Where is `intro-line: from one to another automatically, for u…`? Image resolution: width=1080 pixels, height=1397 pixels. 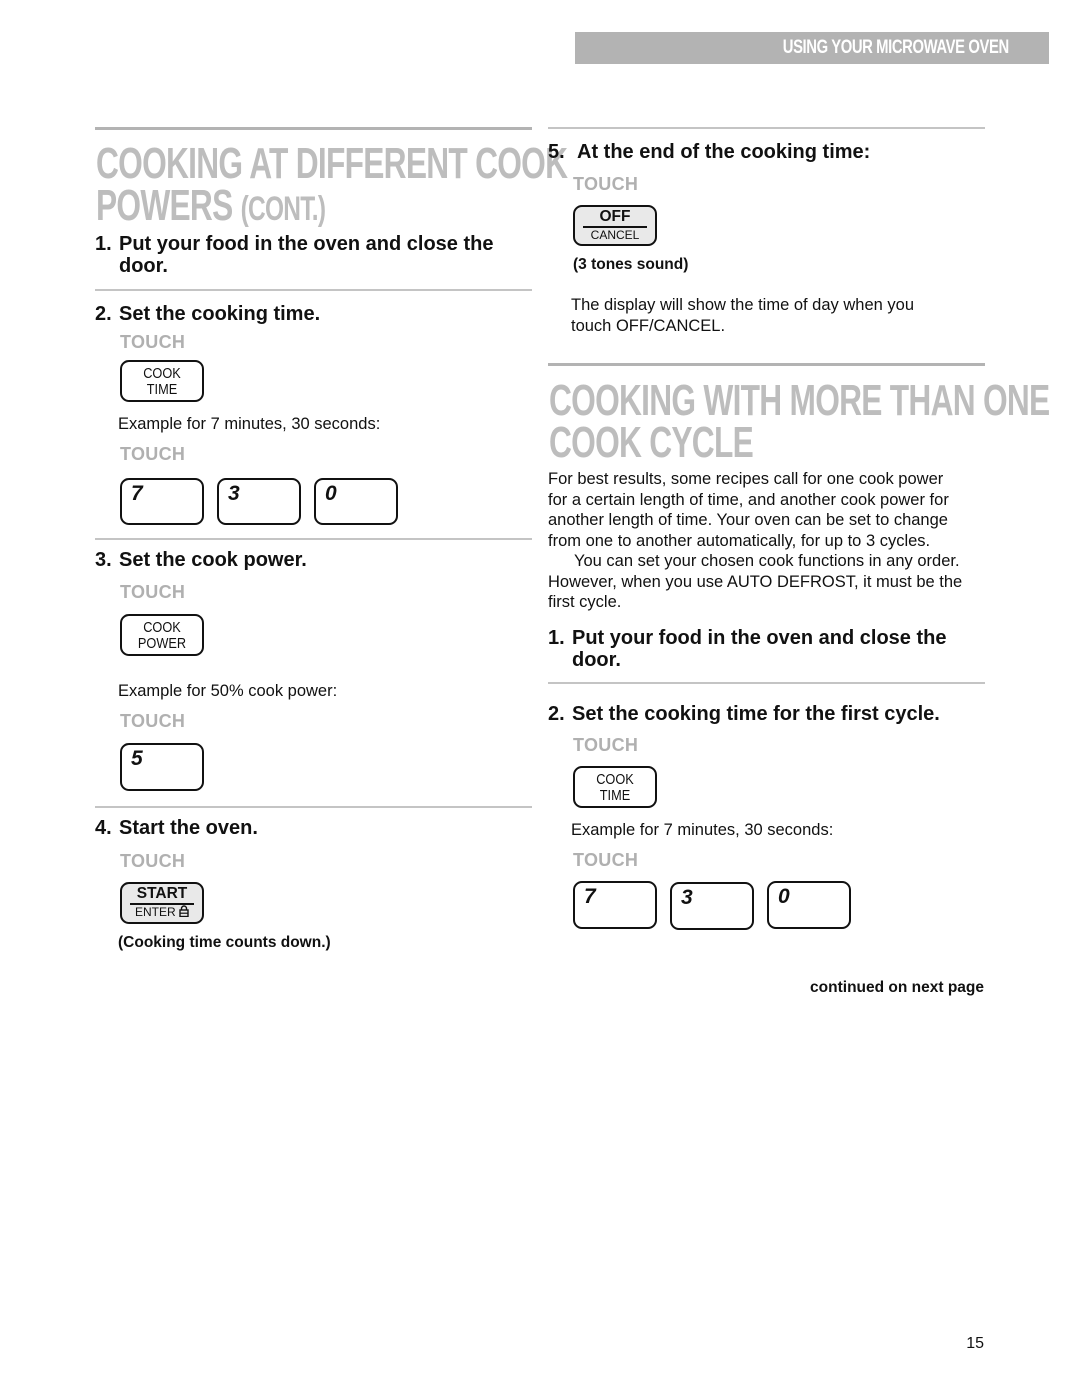 intro-line: from one to another automatically, for u… is located at coordinates (739, 540).